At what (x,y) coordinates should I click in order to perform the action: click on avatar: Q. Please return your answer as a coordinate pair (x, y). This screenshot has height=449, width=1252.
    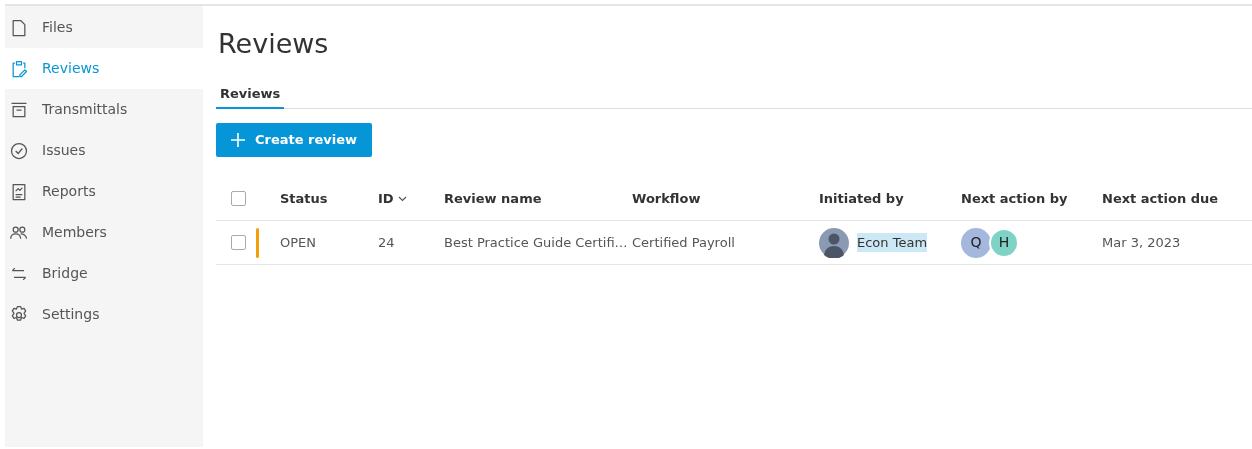
    Looking at the image, I should click on (976, 242).